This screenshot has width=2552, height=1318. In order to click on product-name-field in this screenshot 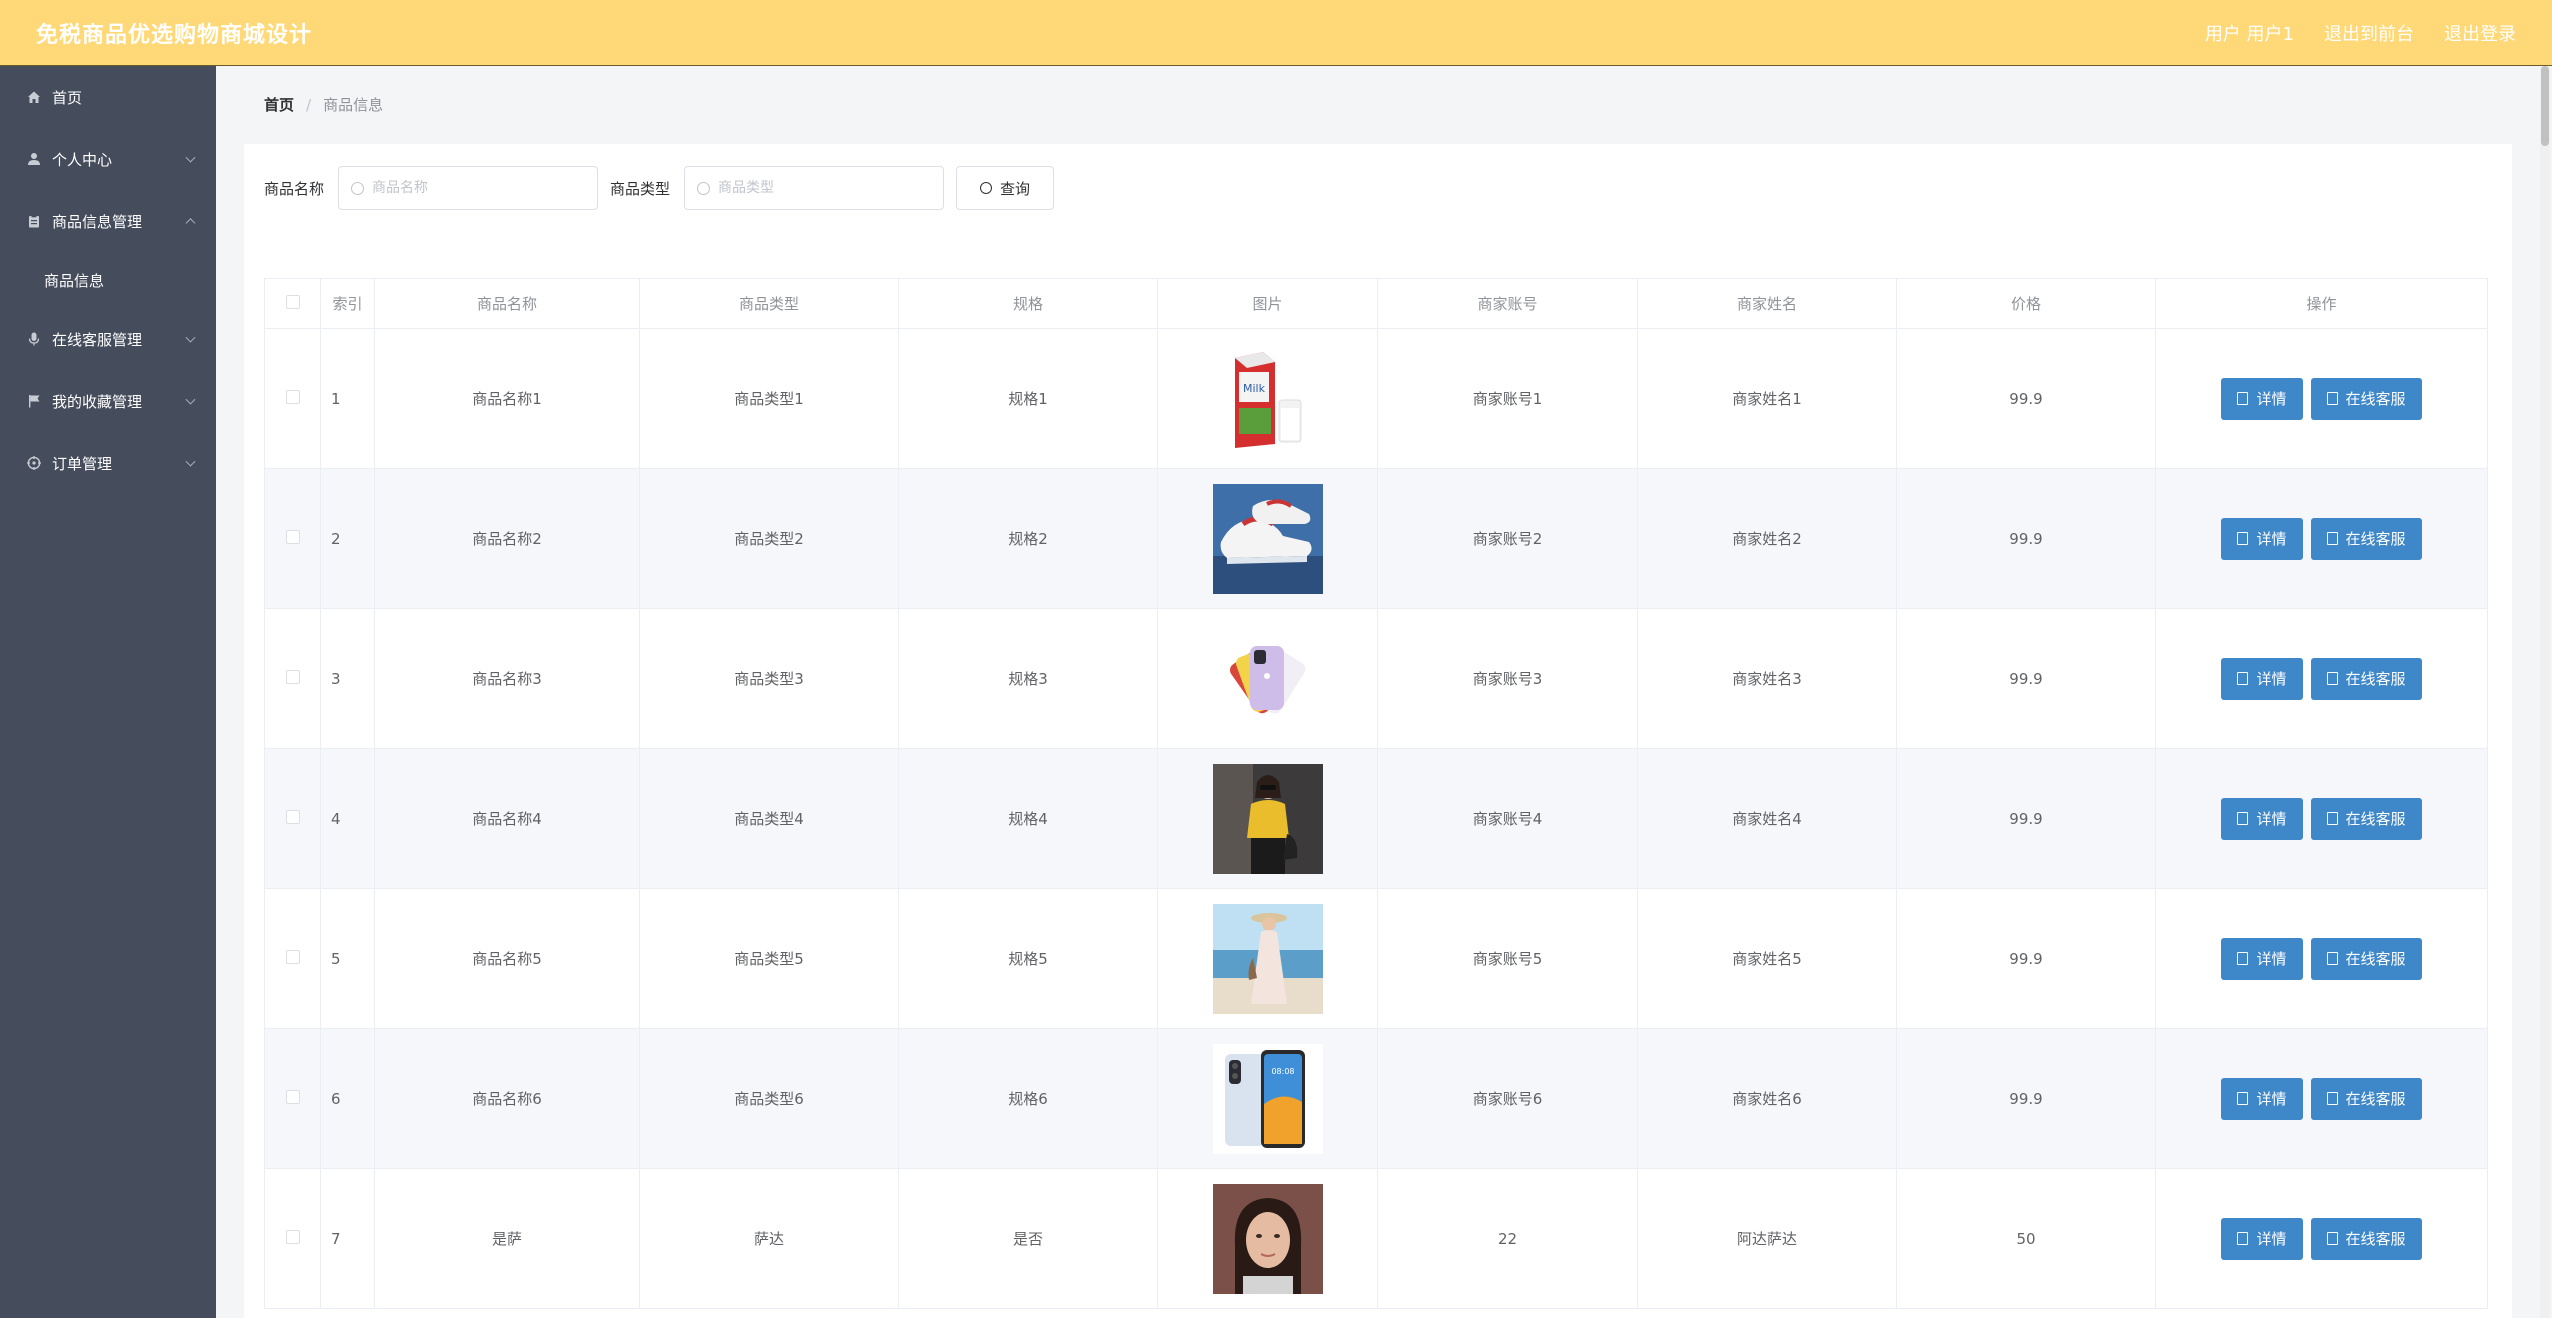, I will do `click(468, 188)`.